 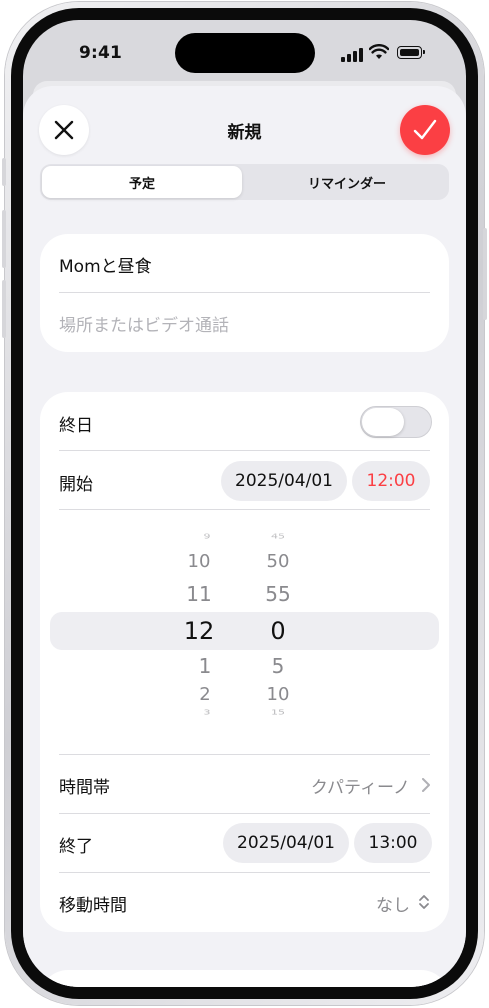 What do you see at coordinates (278, 561) in the screenshot?
I see `picker-minute-item: 50` at bounding box center [278, 561].